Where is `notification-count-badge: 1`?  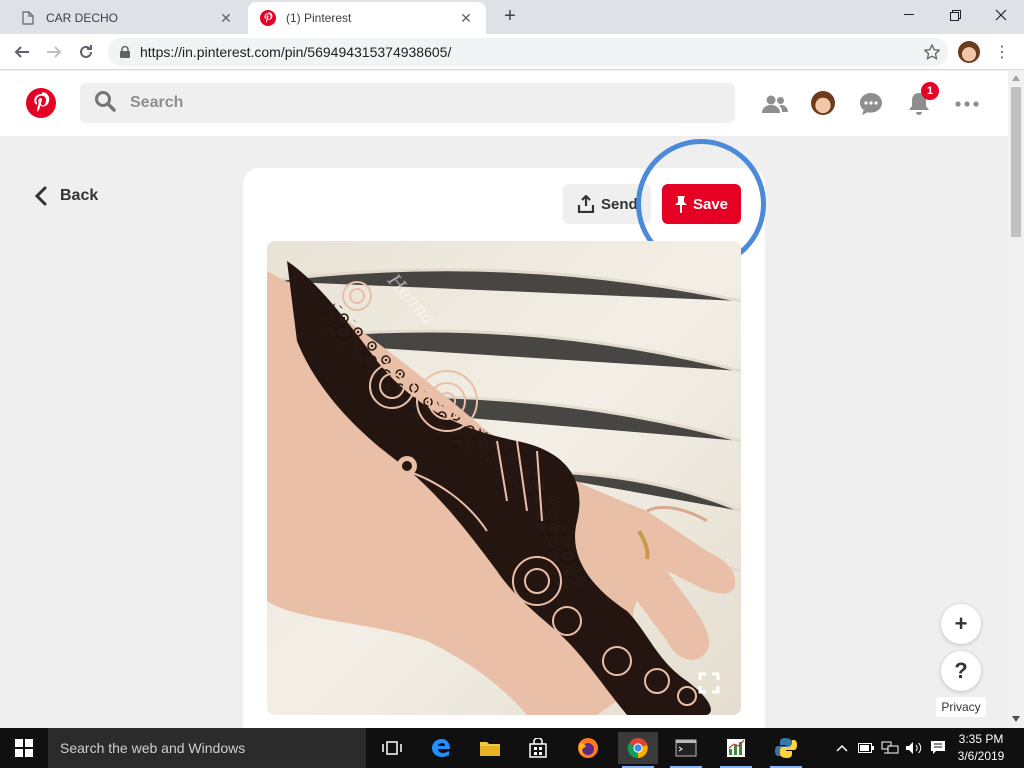
notification-count-badge: 1 is located at coordinates (930, 91).